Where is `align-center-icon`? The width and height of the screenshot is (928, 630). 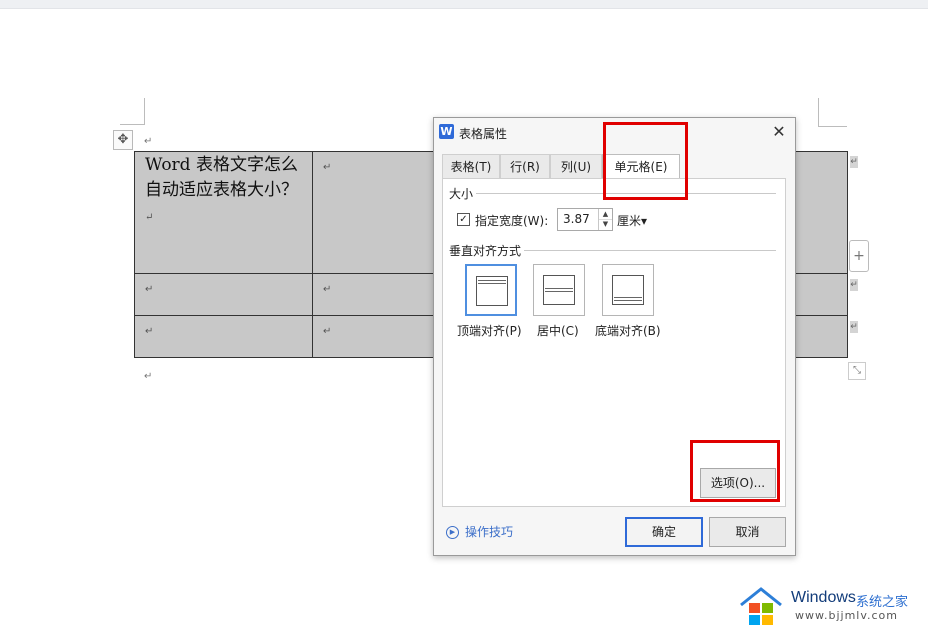 align-center-icon is located at coordinates (559, 290).